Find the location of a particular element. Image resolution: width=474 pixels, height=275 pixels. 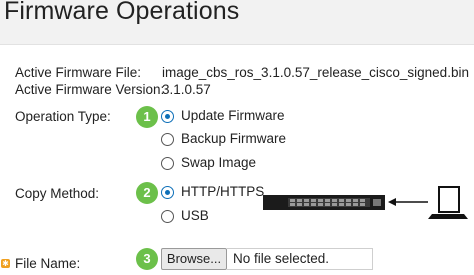

step-badge-3: 3 is located at coordinates (147, 259).